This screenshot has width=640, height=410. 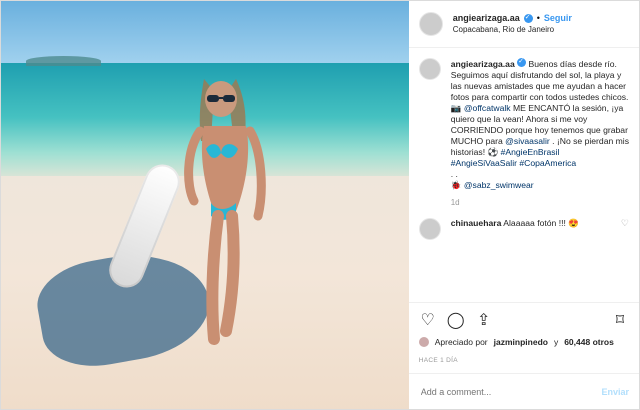 I want to click on likes-count: 60,448 otros, so click(x=589, y=342).